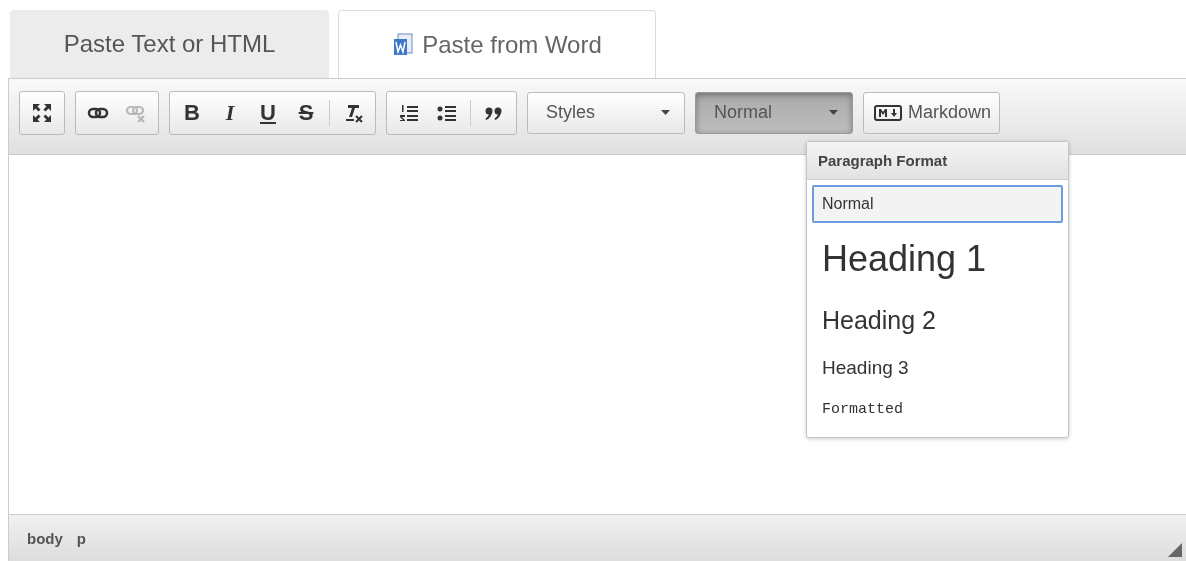  What do you see at coordinates (774, 112) in the screenshot?
I see `format-dropdown: Normal` at bounding box center [774, 112].